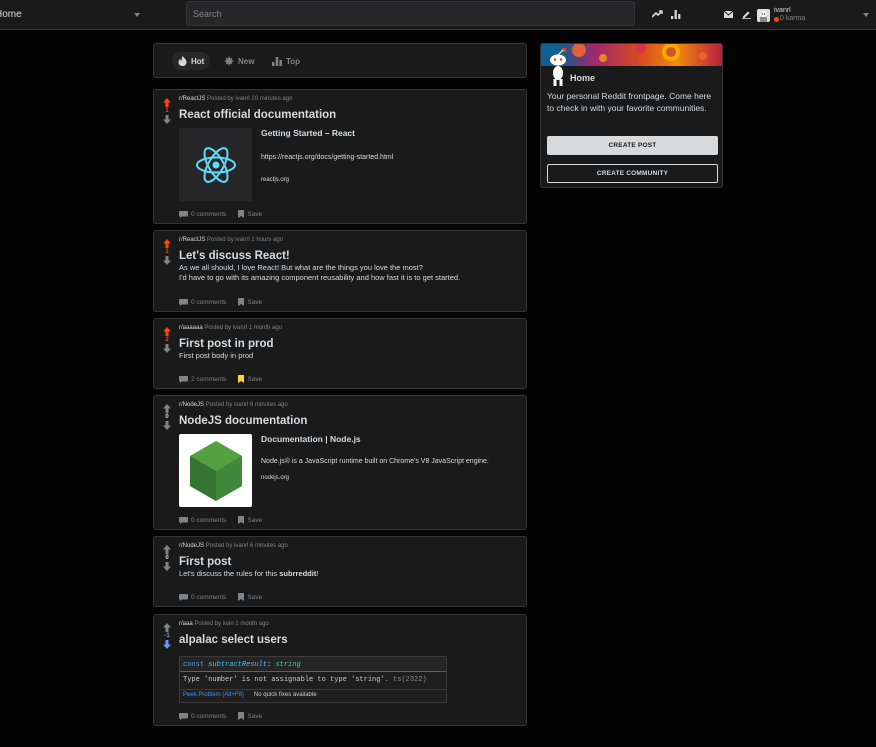 Image resolution: width=876 pixels, height=747 pixels. I want to click on vote-column: 2, so click(167, 340).